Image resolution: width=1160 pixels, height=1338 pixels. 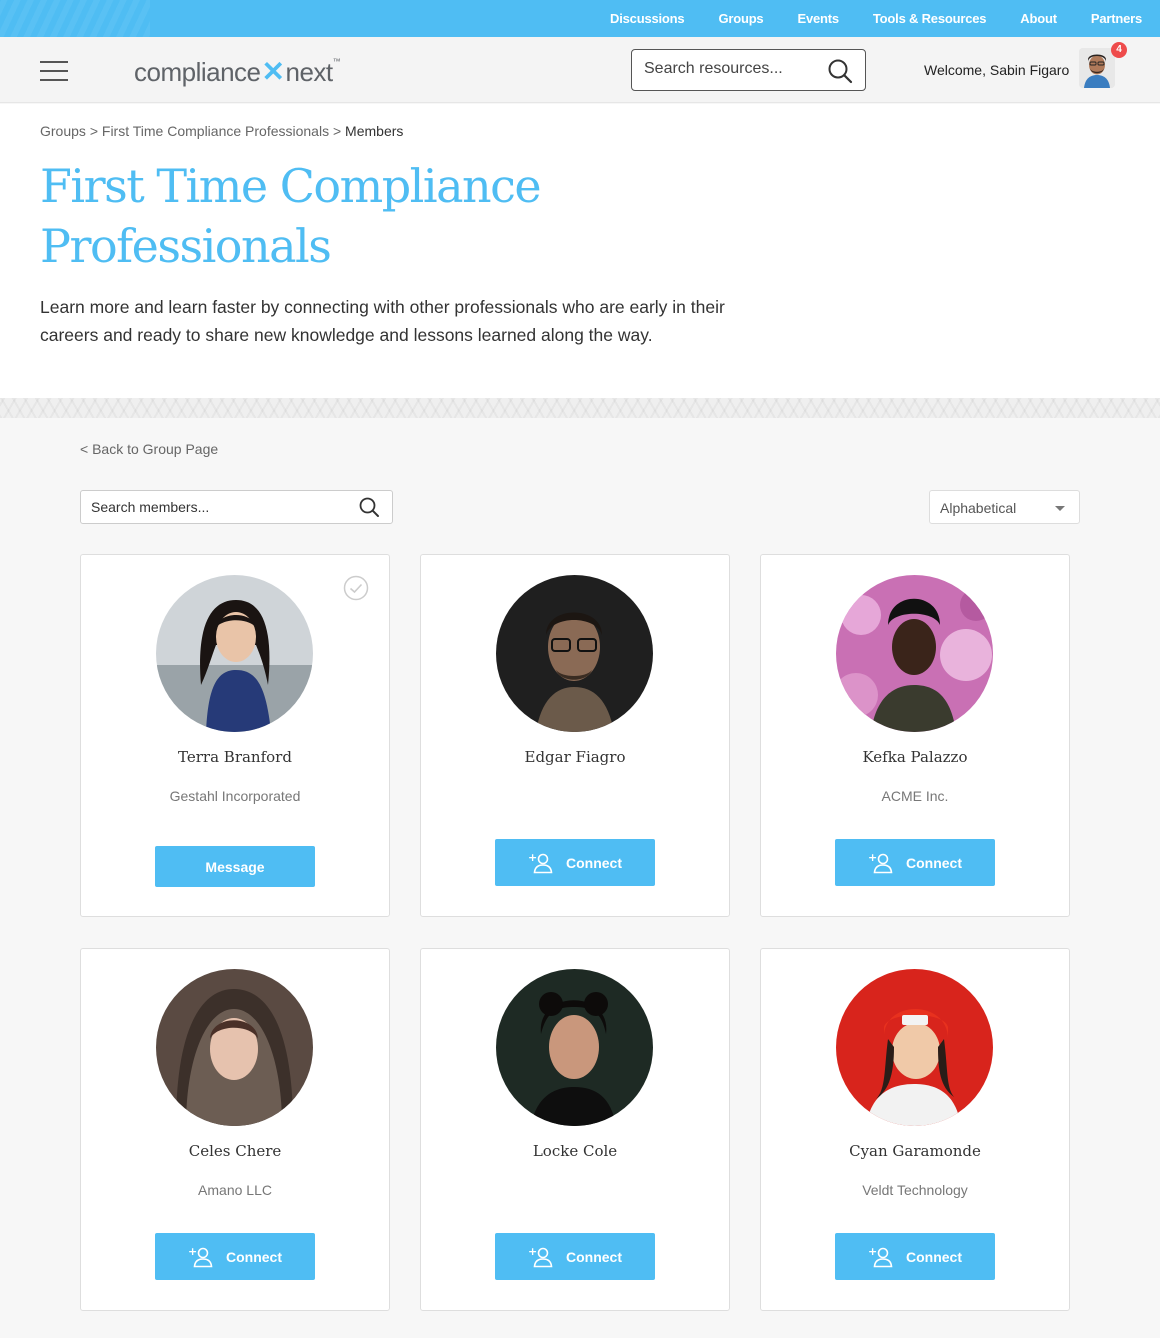 I want to click on resource-search, so click(x=748, y=70).